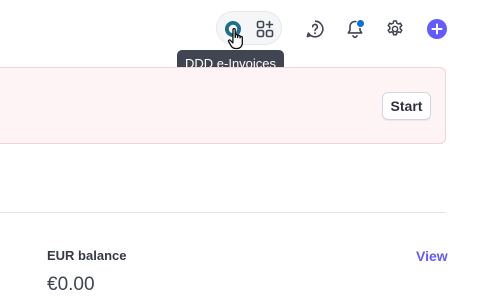 Image resolution: width=485 pixels, height=301 pixels. What do you see at coordinates (432, 256) in the screenshot?
I see `view-balance-link: View` at bounding box center [432, 256].